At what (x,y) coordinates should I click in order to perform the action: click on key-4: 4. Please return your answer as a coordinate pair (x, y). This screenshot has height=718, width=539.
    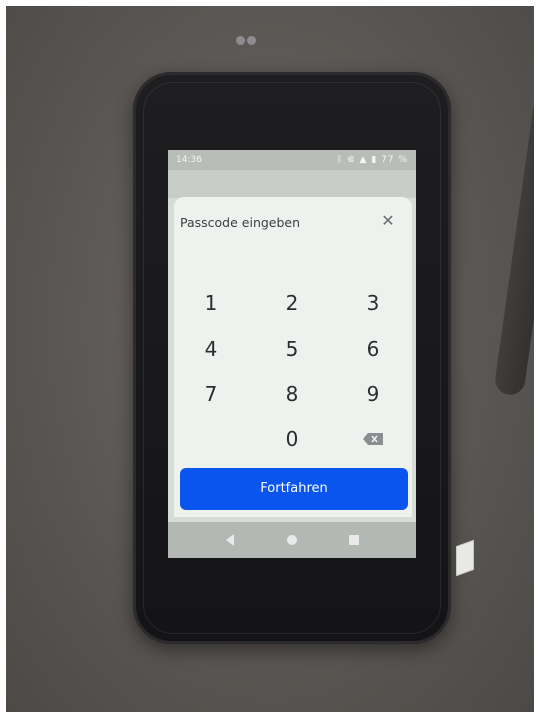
    Looking at the image, I should click on (211, 349).